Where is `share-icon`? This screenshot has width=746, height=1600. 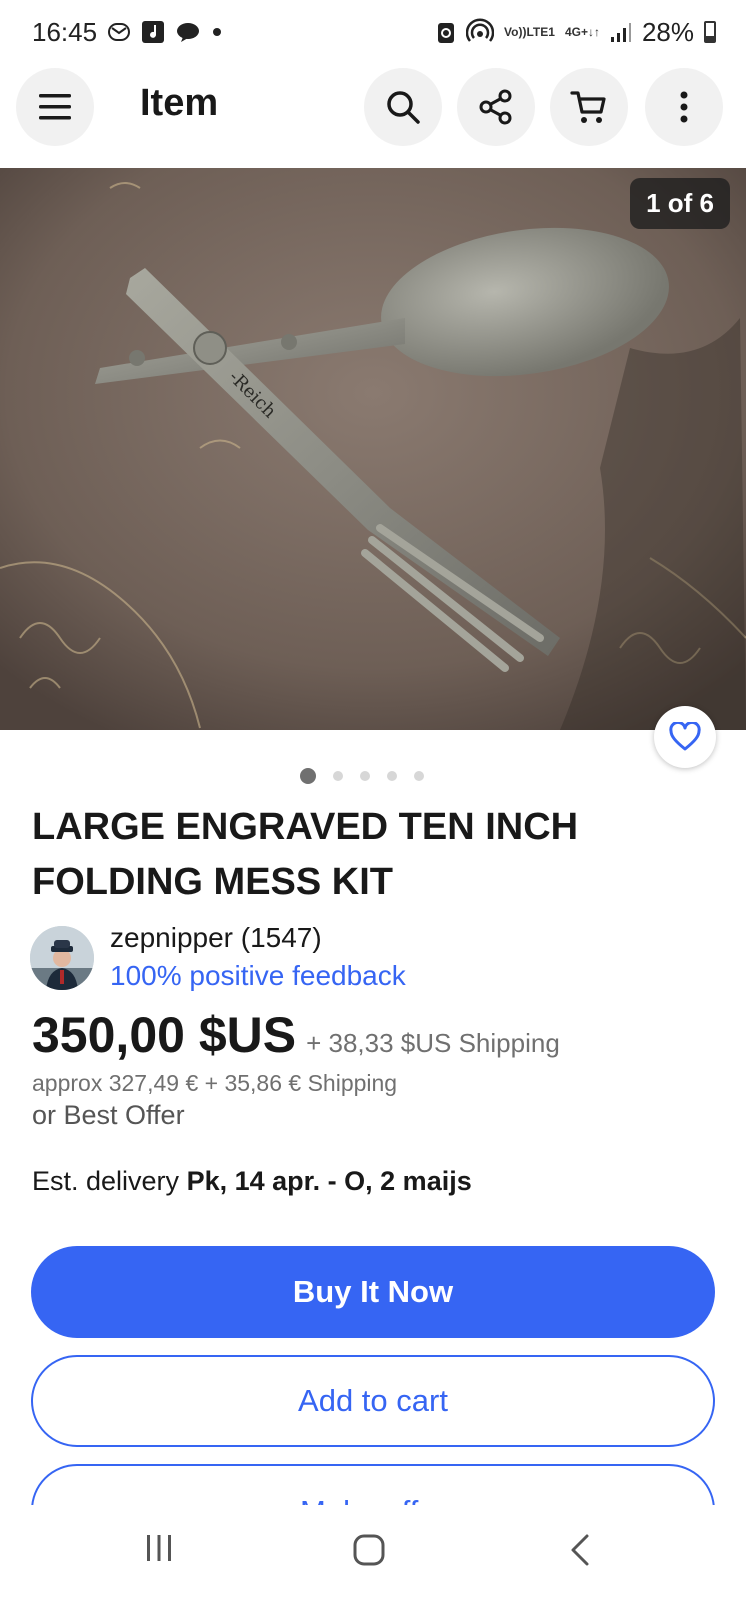
share-icon is located at coordinates (495, 107).